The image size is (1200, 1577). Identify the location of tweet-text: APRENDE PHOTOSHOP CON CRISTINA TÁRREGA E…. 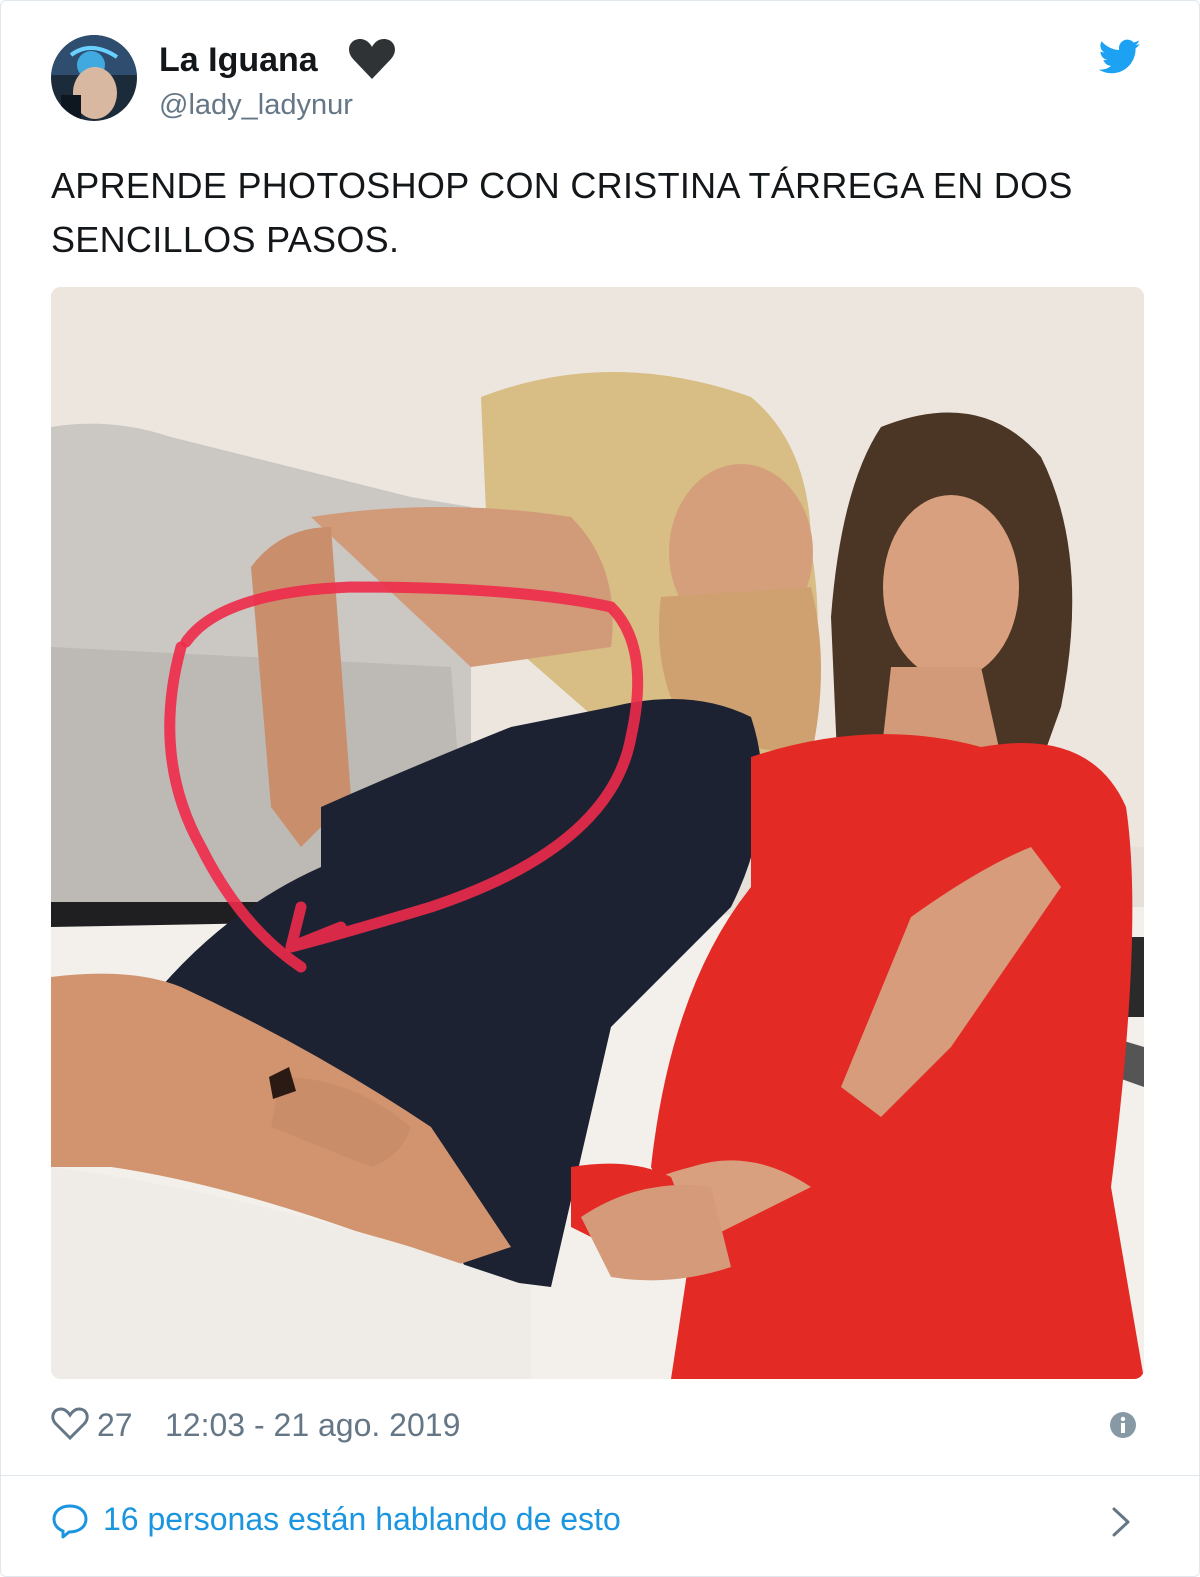
(562, 212).